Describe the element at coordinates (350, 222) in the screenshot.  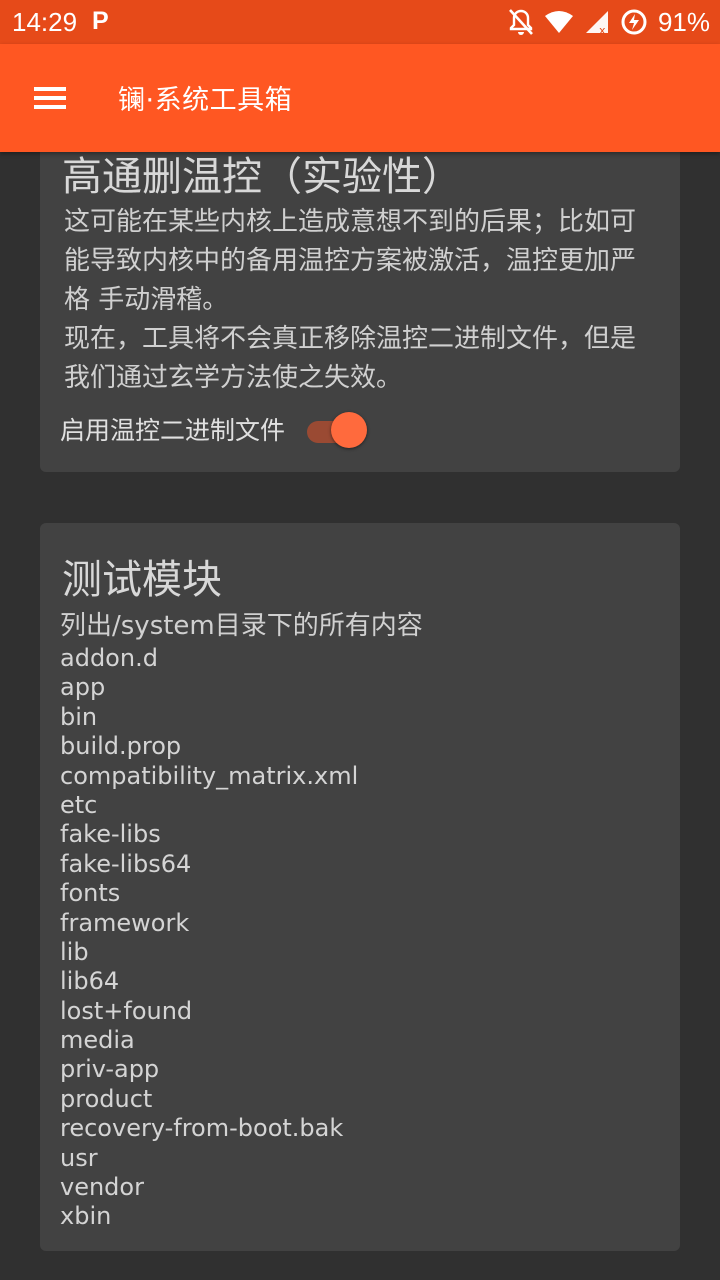
I see `description-line: 这可能在某些内核上造成意想不到的后果；比如可` at that location.